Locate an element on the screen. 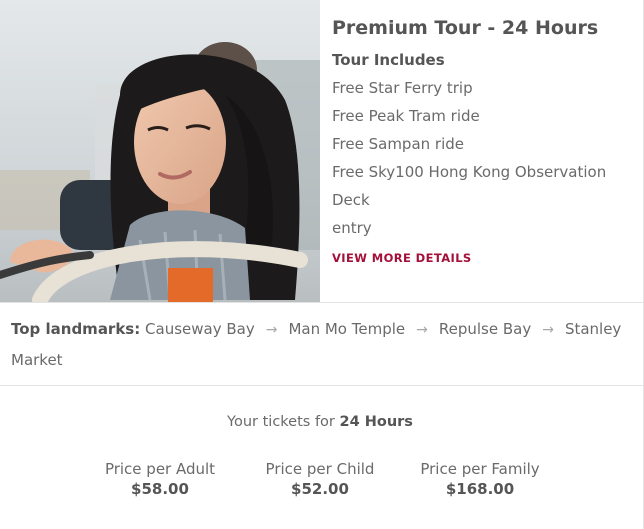  tickets-heading: Your tickets for 24 Hours is located at coordinates (320, 422).